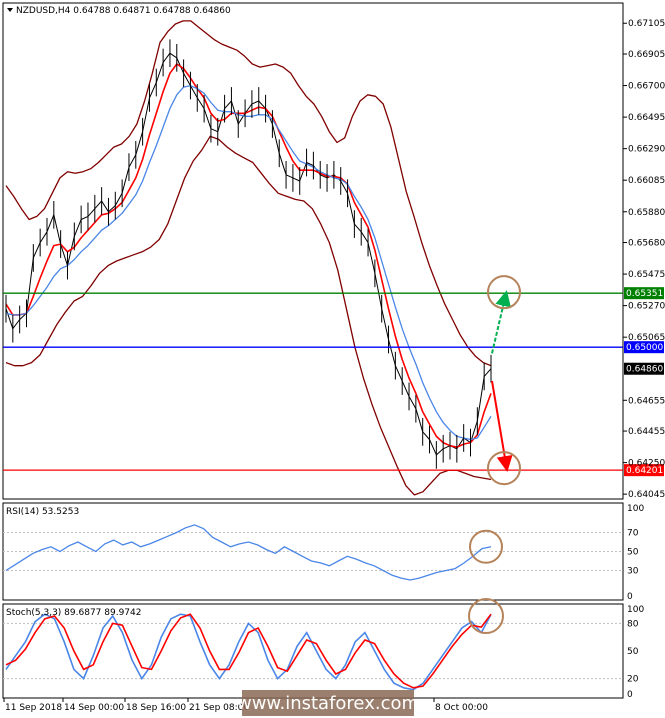 The width and height of the screenshot is (665, 718). Describe the element at coordinates (633, 680) in the screenshot. I see `stoch-tick-label: 20` at that location.